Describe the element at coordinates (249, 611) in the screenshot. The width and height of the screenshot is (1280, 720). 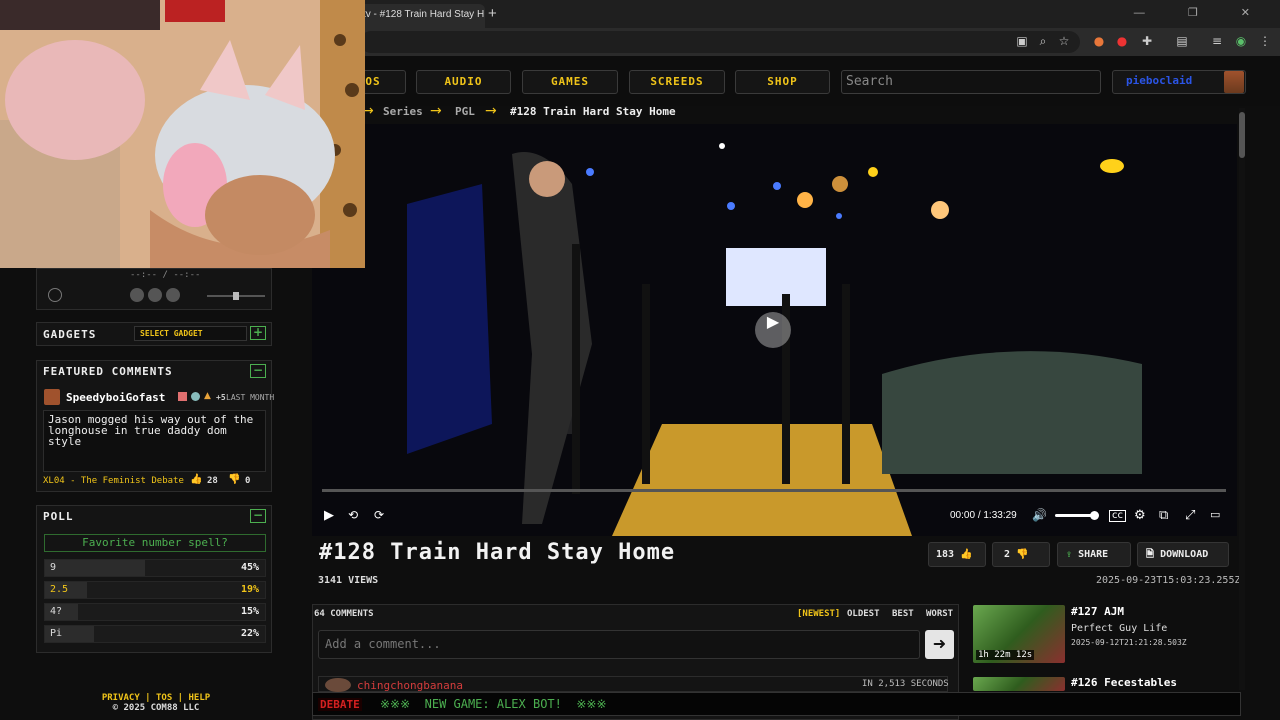
I see `poll-option-percent: 15%` at that location.